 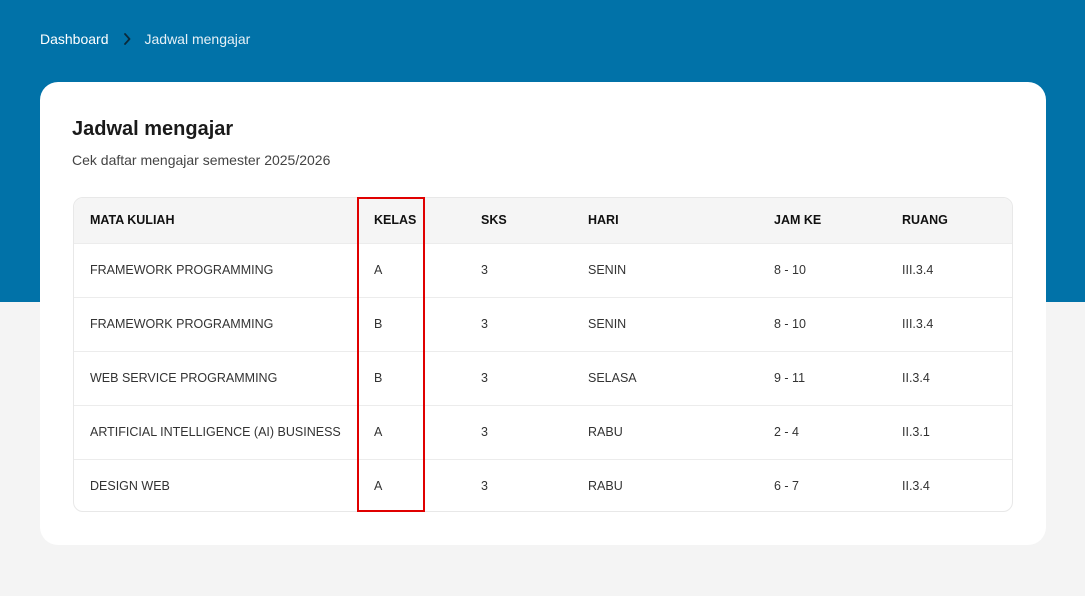 What do you see at coordinates (395, 220) in the screenshot?
I see `header-kelas: KELAS` at bounding box center [395, 220].